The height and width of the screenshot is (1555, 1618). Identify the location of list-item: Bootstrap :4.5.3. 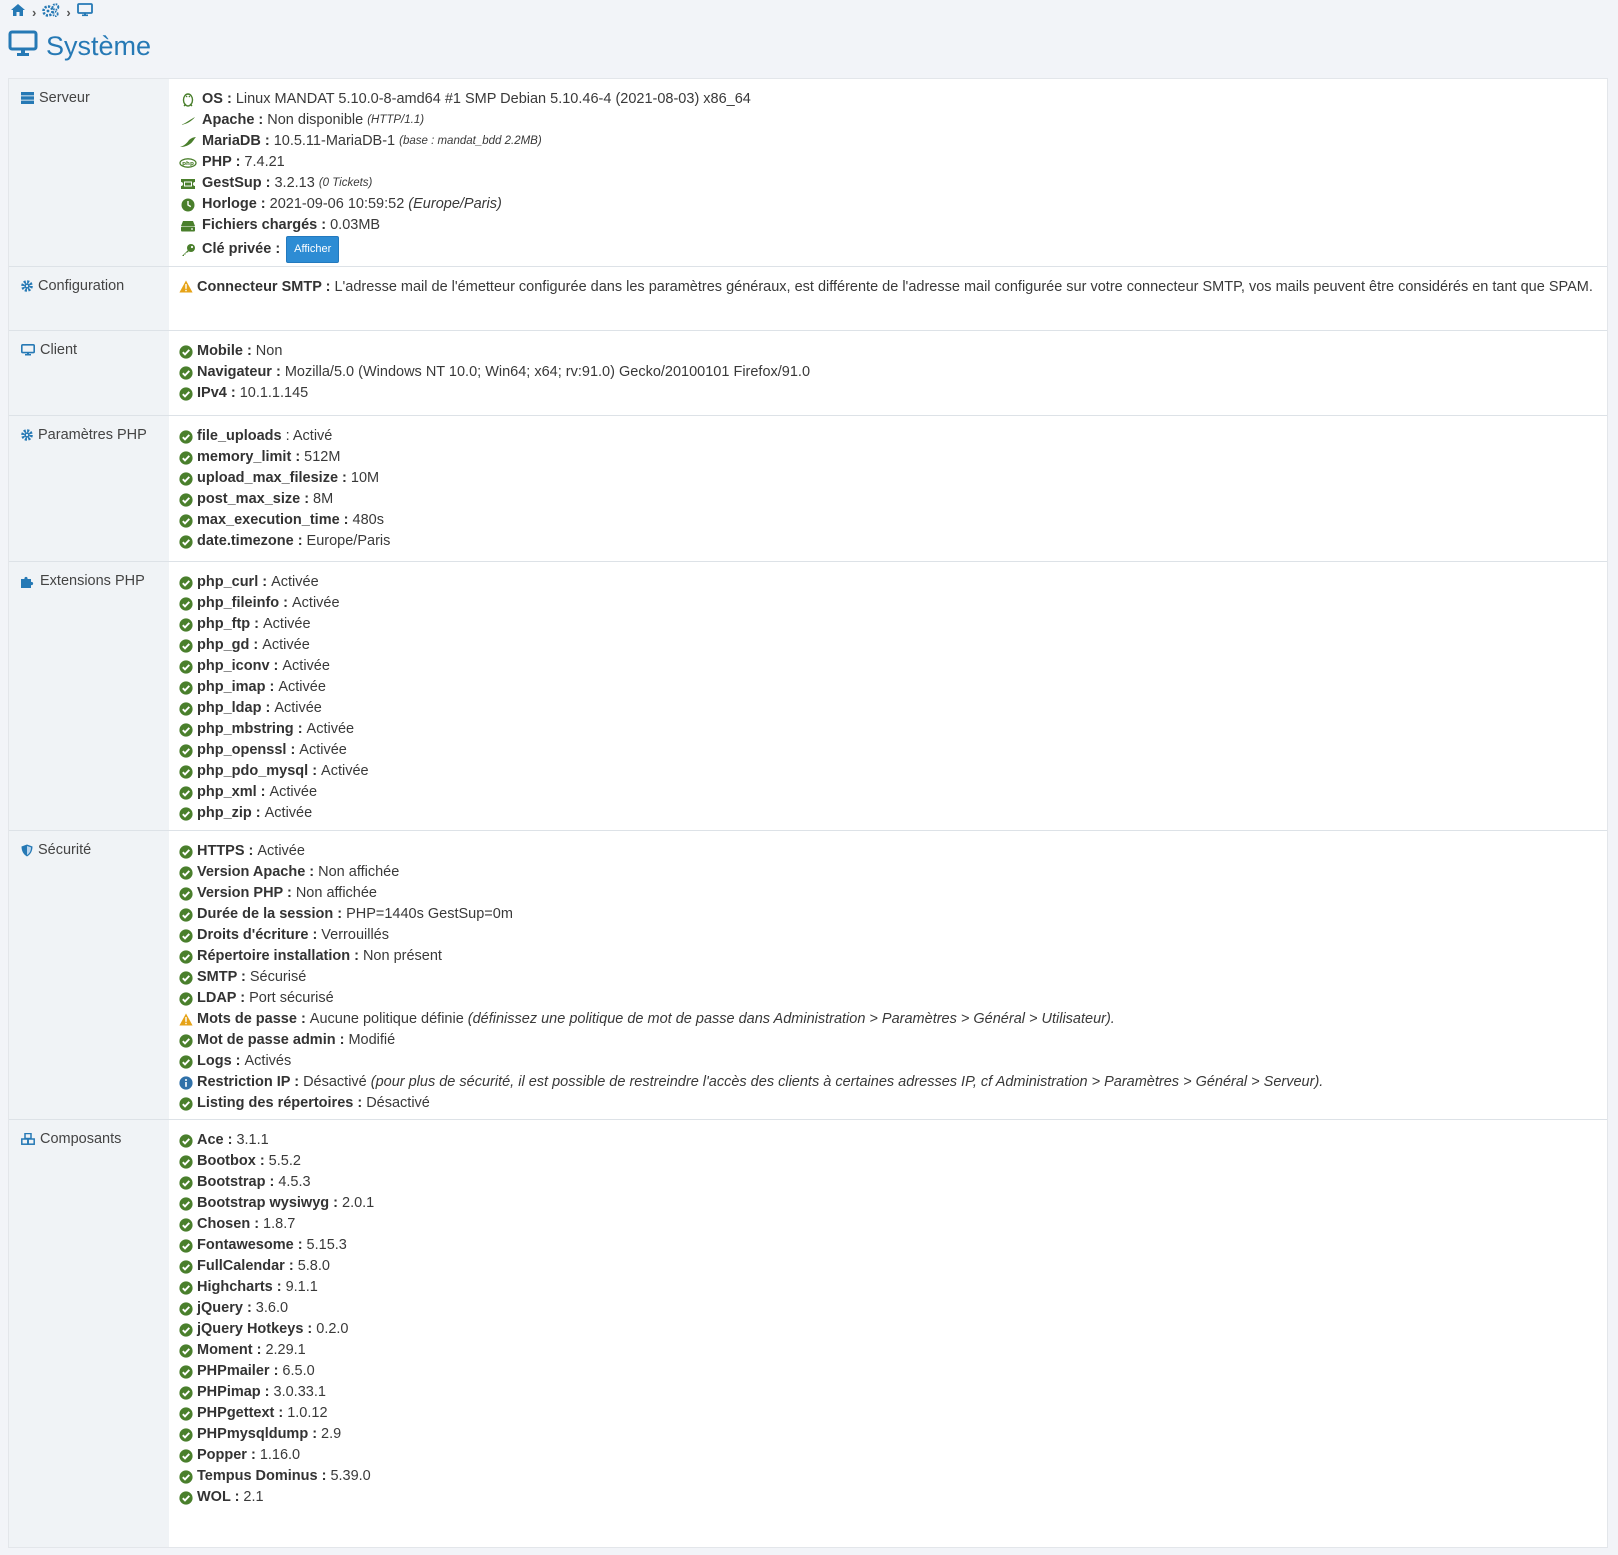
(888, 1182).